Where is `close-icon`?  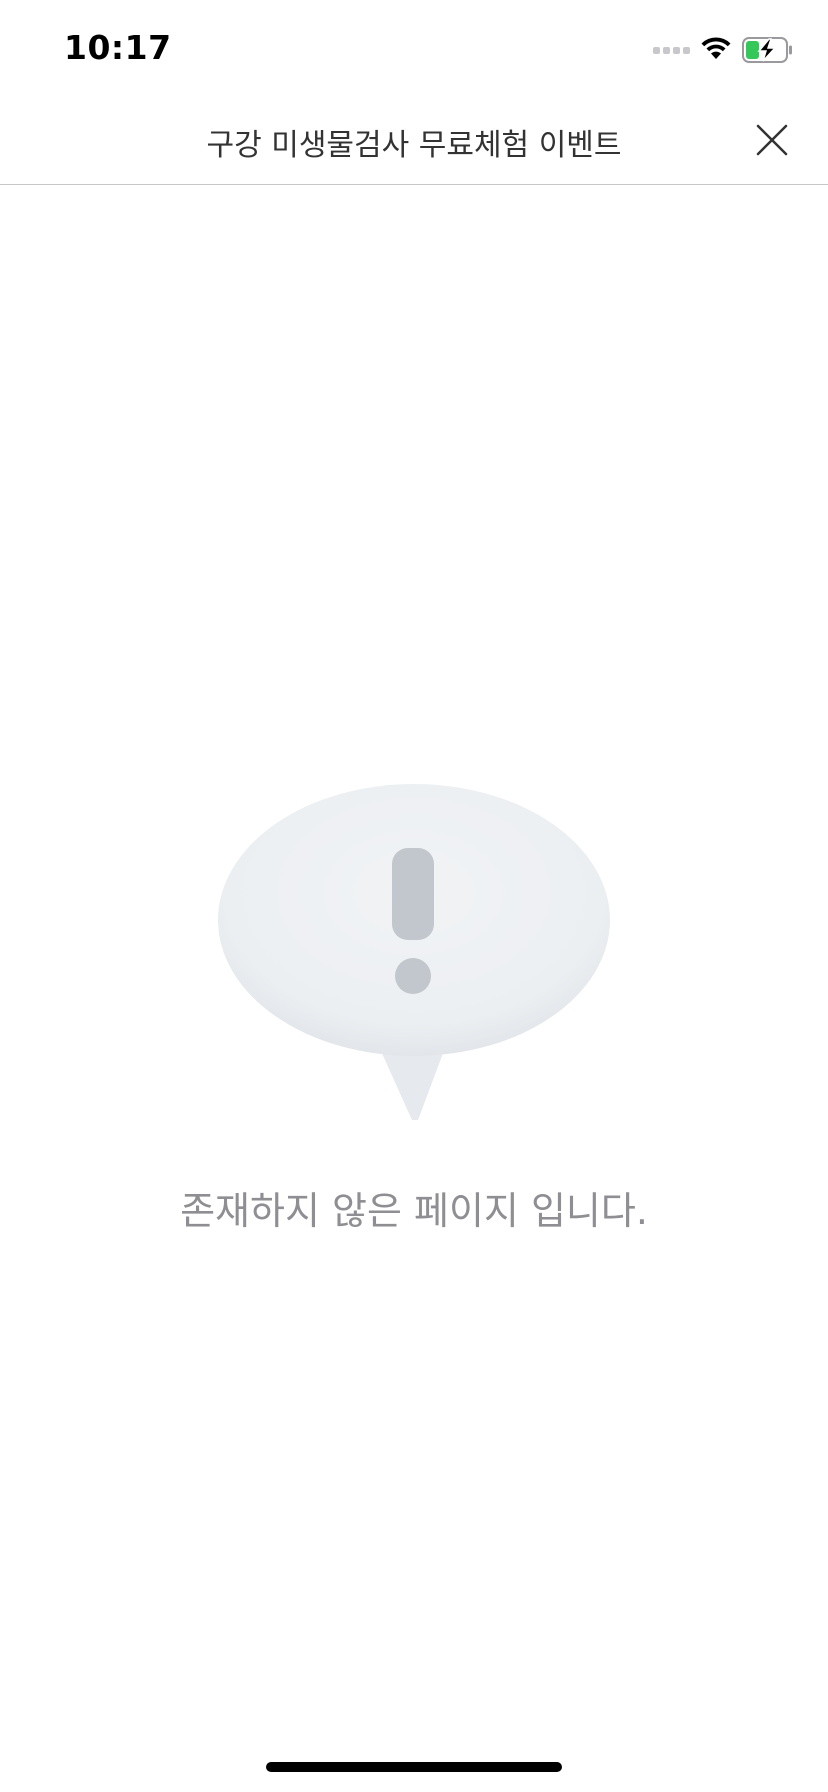
close-icon is located at coordinates (772, 140).